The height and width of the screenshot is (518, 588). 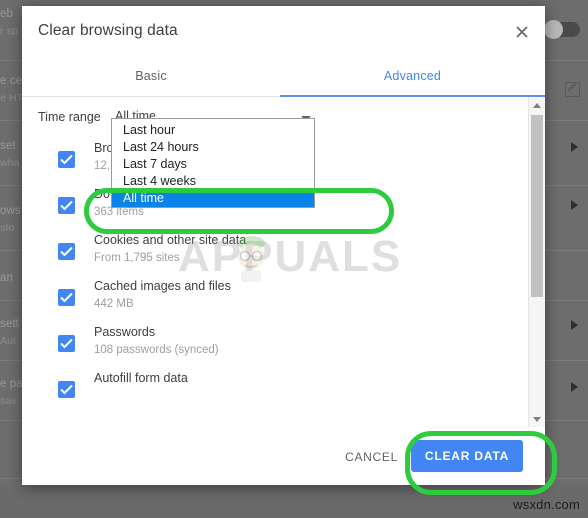 I want to click on list-item-title: Cached images and files, so click(x=162, y=286).